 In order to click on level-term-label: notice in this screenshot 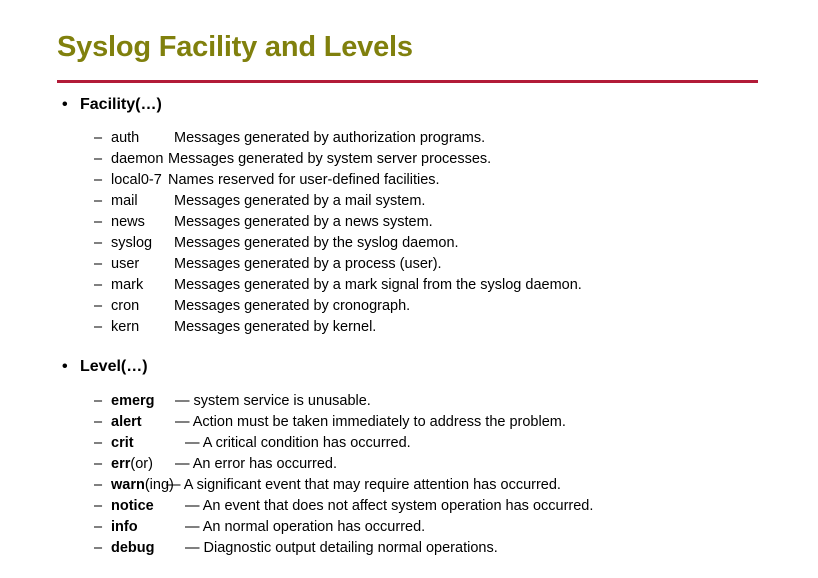, I will do `click(132, 506)`.